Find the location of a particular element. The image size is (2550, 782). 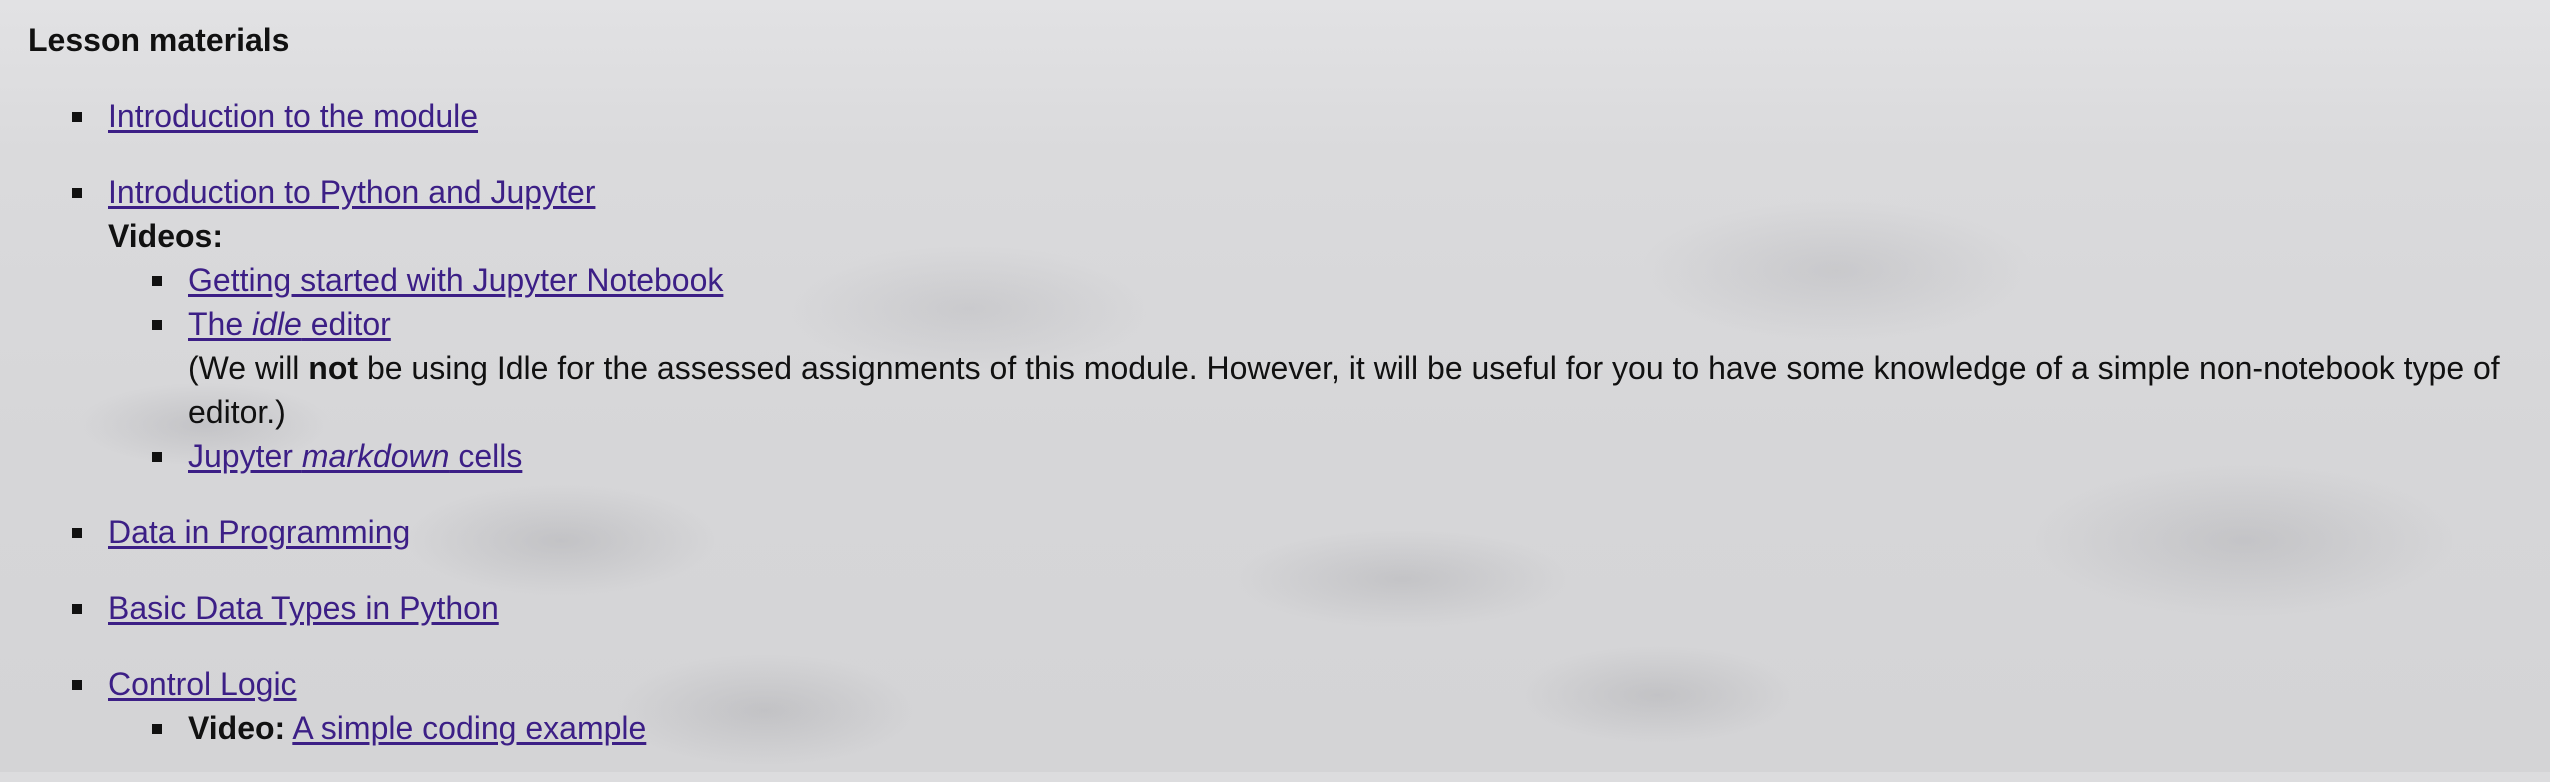

link-text: Jupyter is located at coordinates (245, 456).